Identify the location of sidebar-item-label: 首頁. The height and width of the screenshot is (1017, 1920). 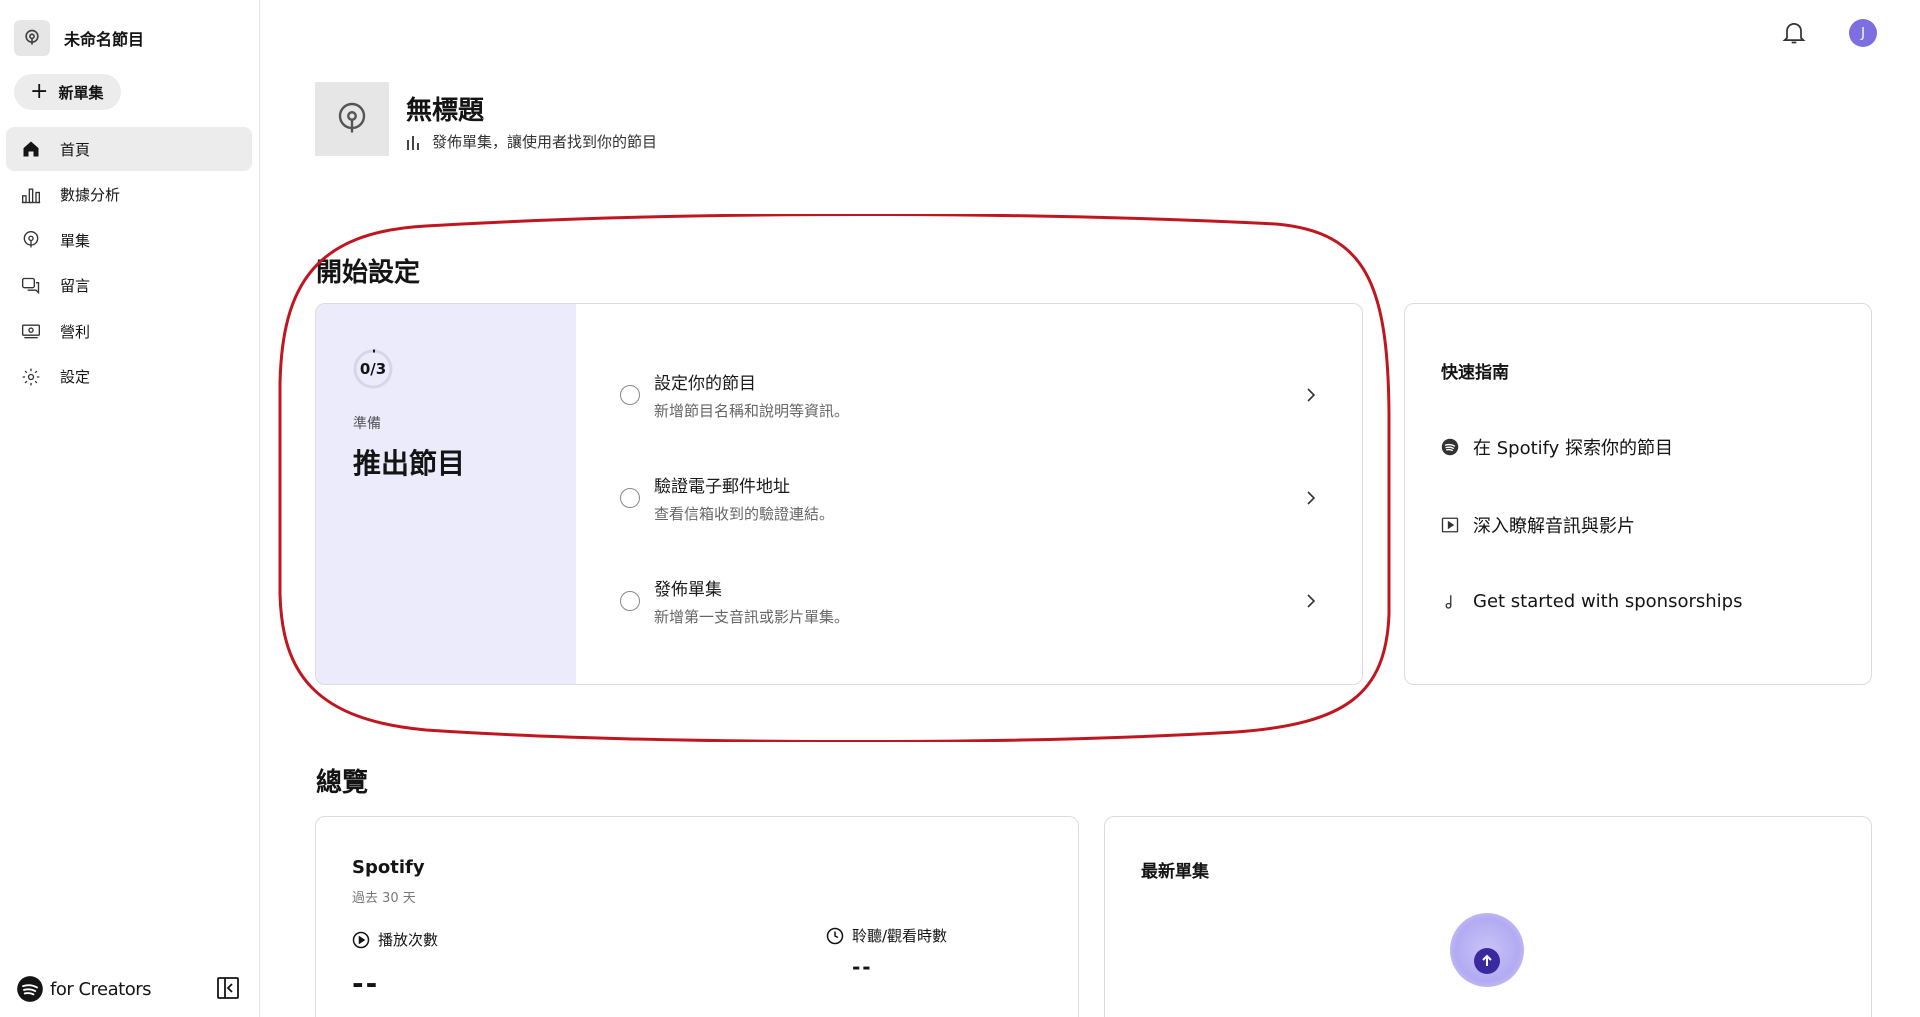
(75, 149).